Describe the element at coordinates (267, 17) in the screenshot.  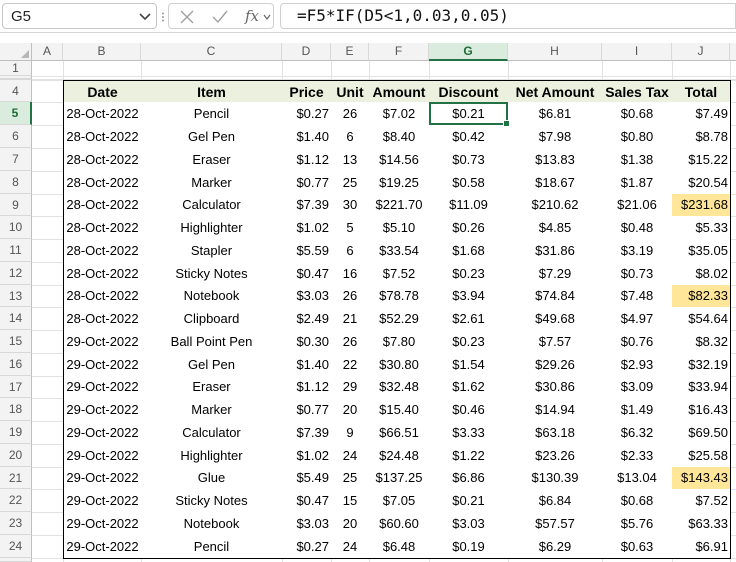
I see `fx-chevron-icon` at that location.